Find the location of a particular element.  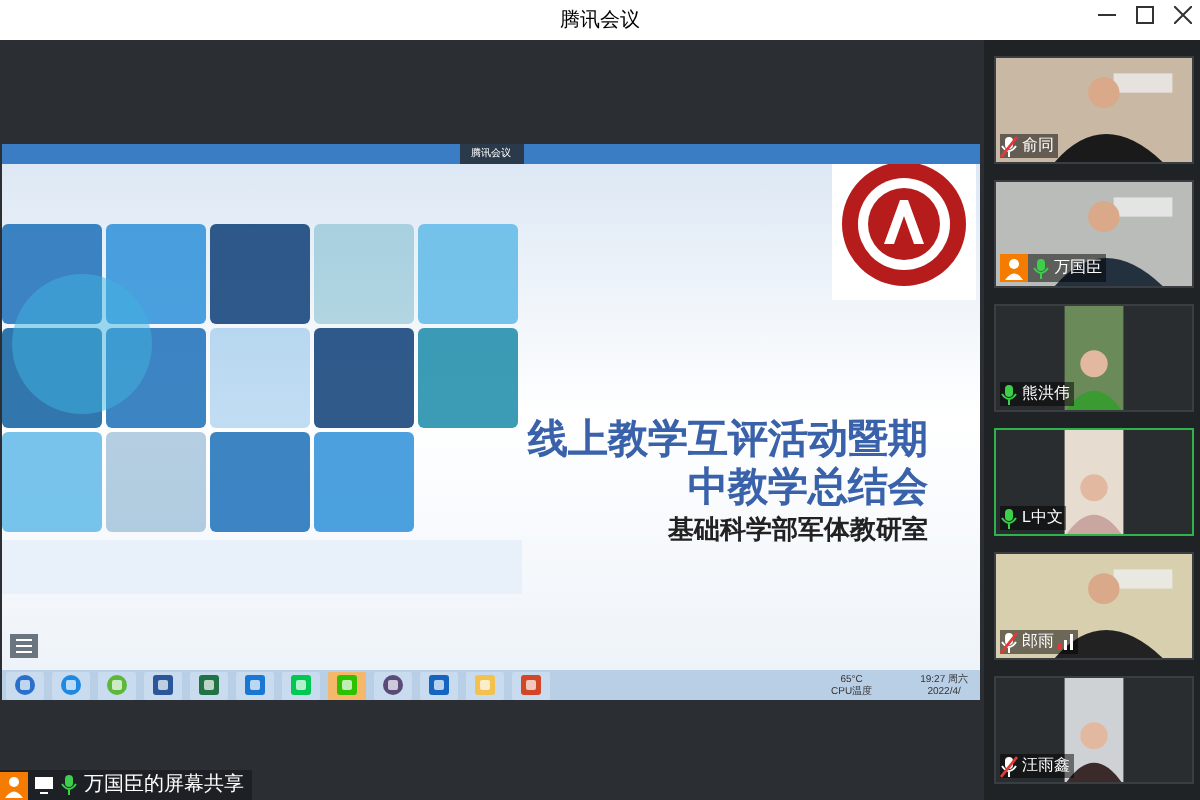

window-title: 腾讯会议 is located at coordinates (600, 21).